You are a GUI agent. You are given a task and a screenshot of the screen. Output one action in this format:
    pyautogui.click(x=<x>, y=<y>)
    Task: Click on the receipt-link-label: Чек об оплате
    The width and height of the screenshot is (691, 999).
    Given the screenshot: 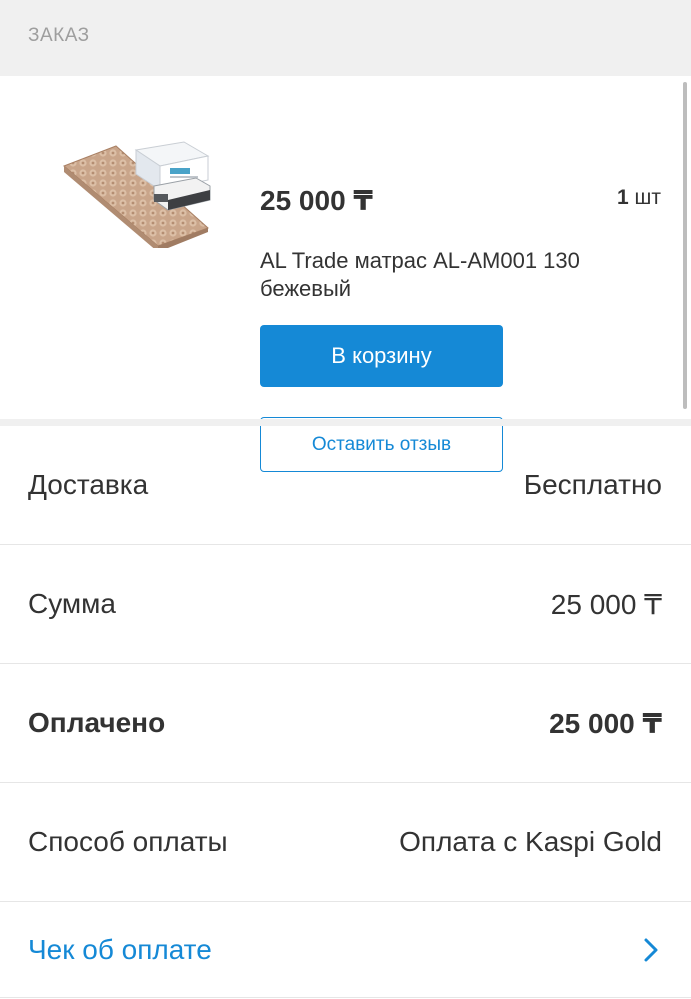 What is the action you would take?
    pyautogui.click(x=120, y=950)
    